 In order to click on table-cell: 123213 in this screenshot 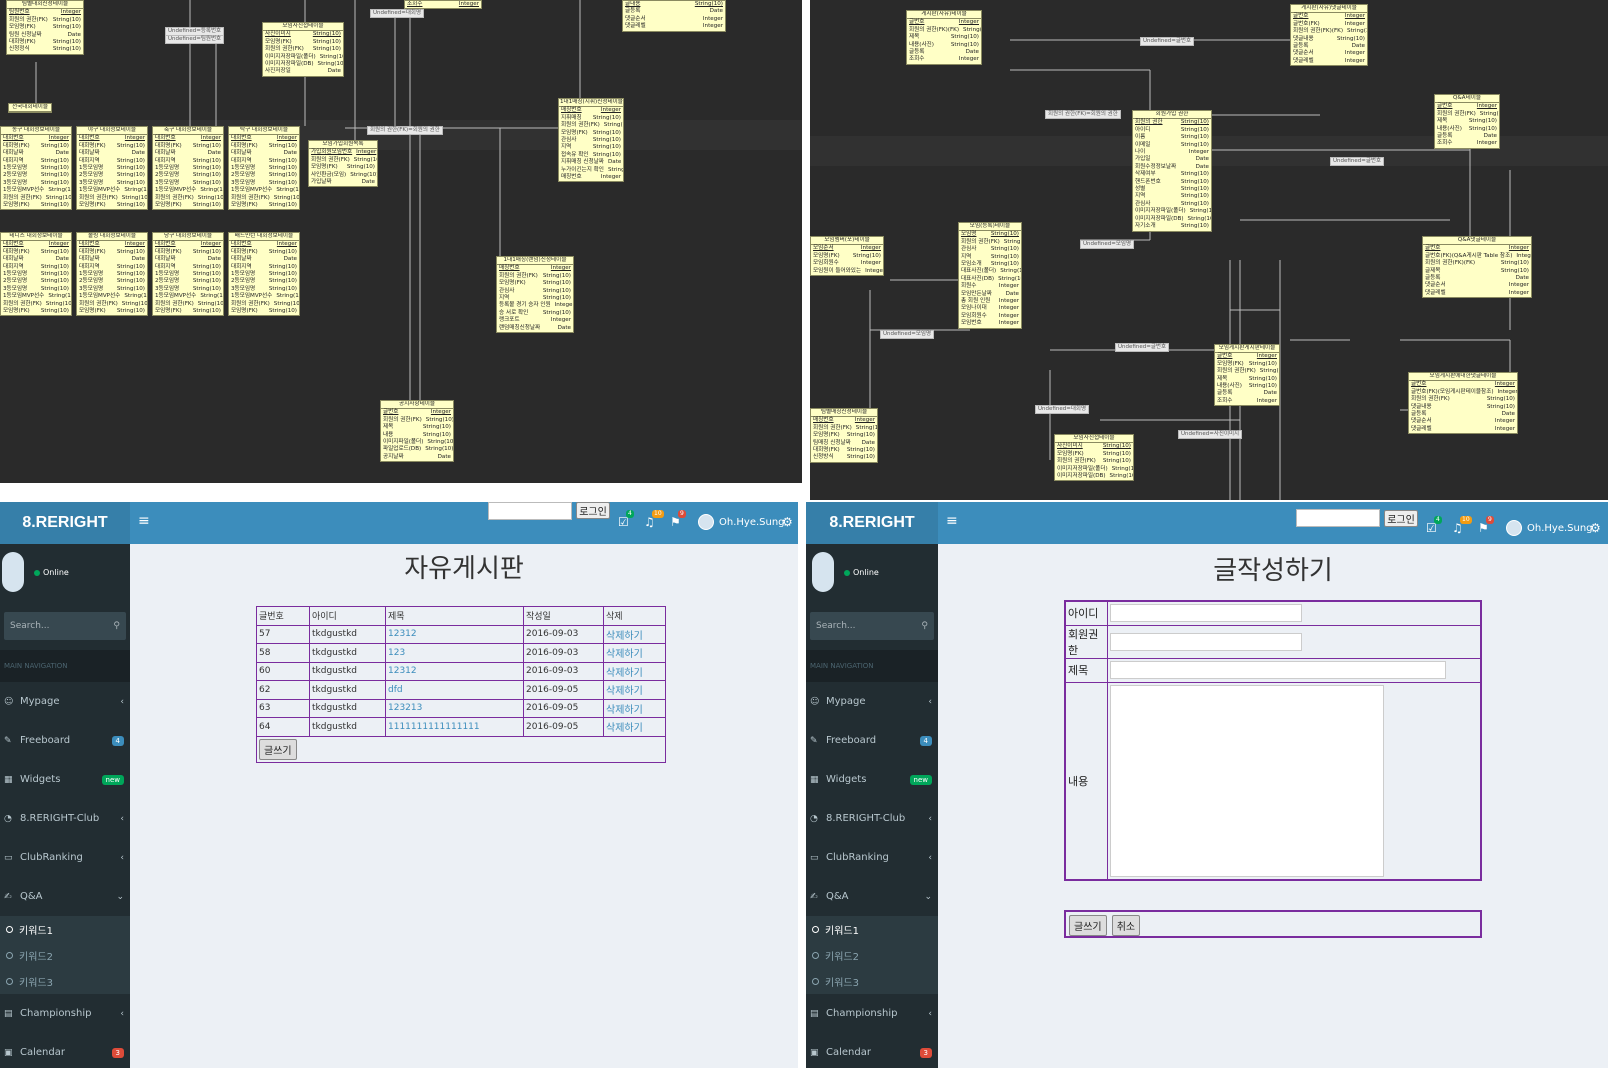, I will do `click(454, 708)`.